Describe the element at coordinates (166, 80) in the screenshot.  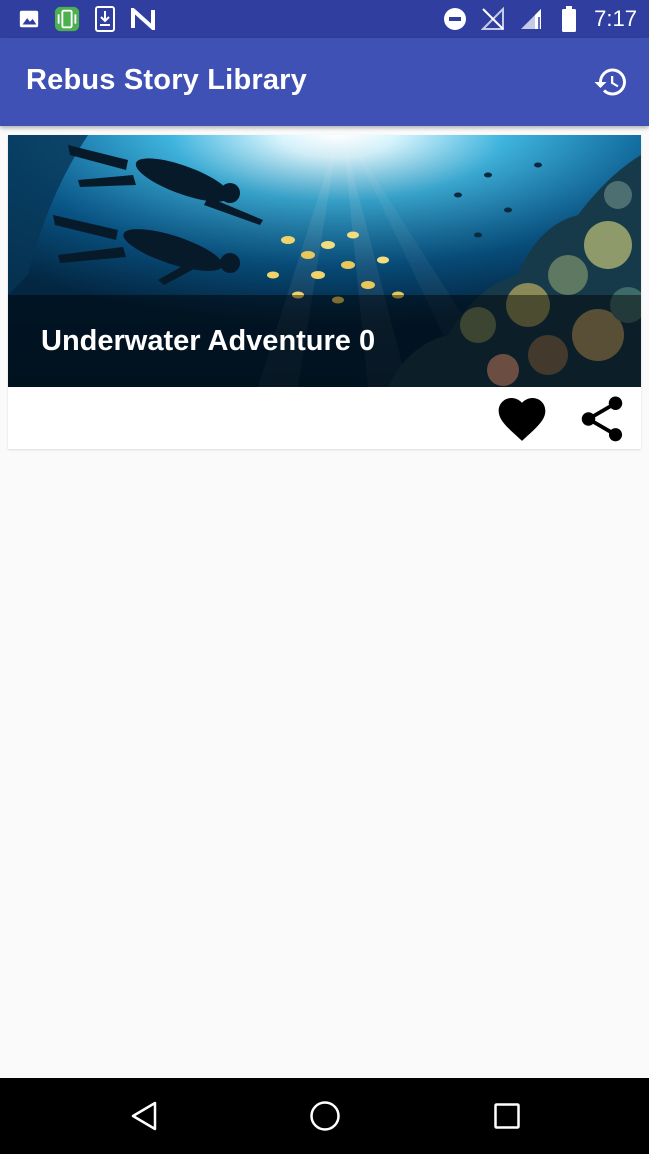
I see `app-title: Rebus Story Library` at that location.